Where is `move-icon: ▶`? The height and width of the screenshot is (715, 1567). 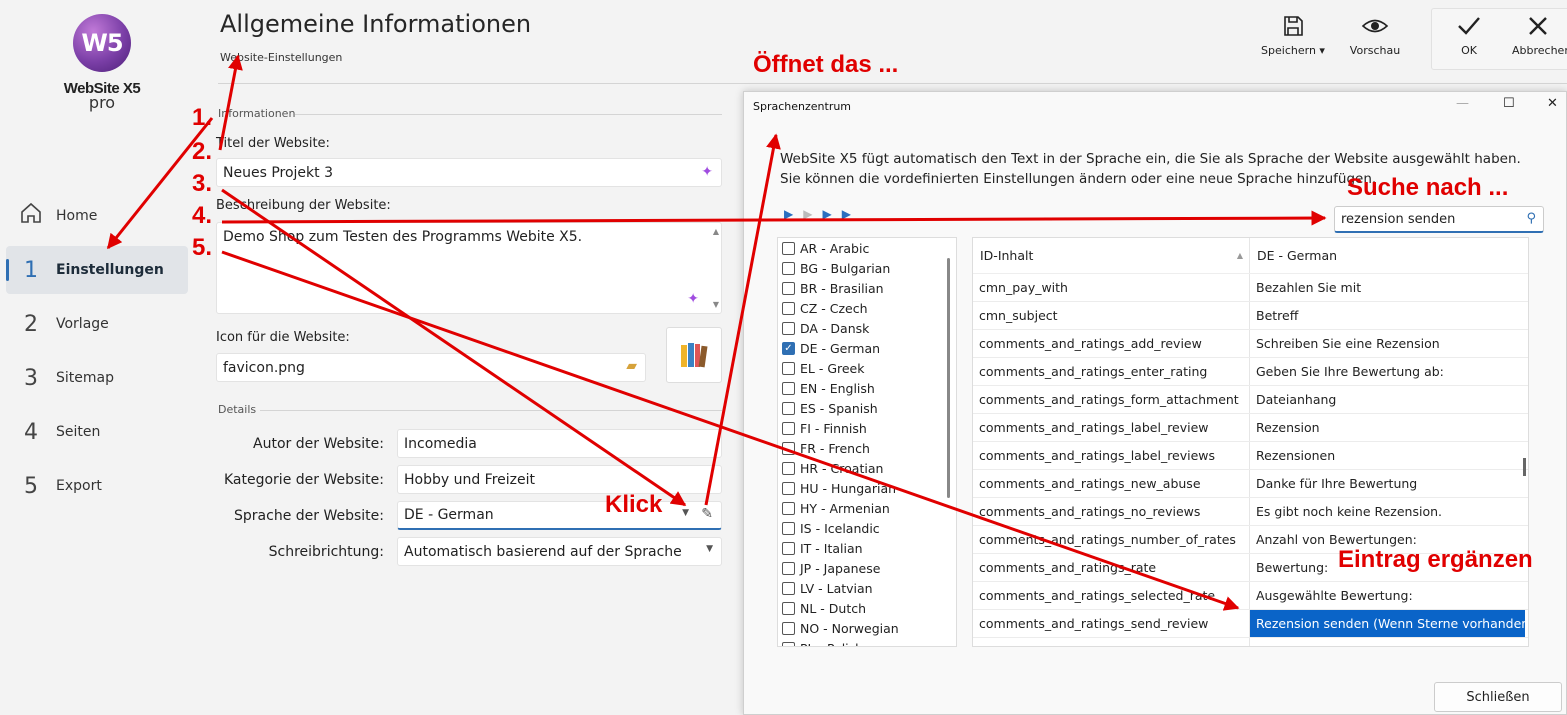 move-icon: ▶ is located at coordinates (812, 214).